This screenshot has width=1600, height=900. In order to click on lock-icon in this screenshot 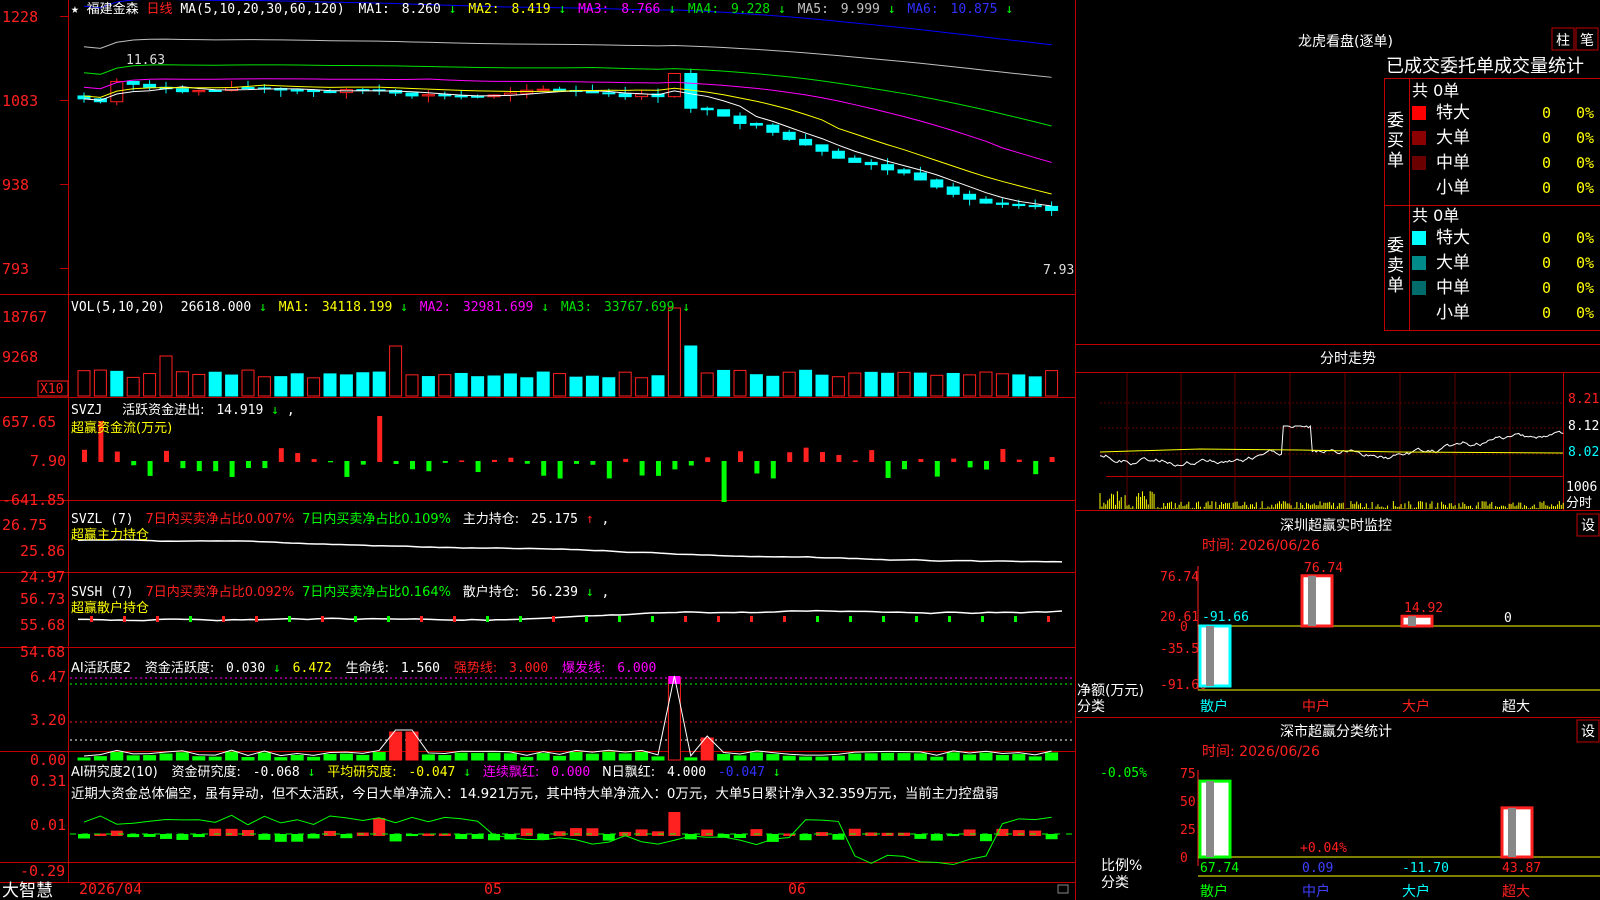, I will do `click(1063, 889)`.